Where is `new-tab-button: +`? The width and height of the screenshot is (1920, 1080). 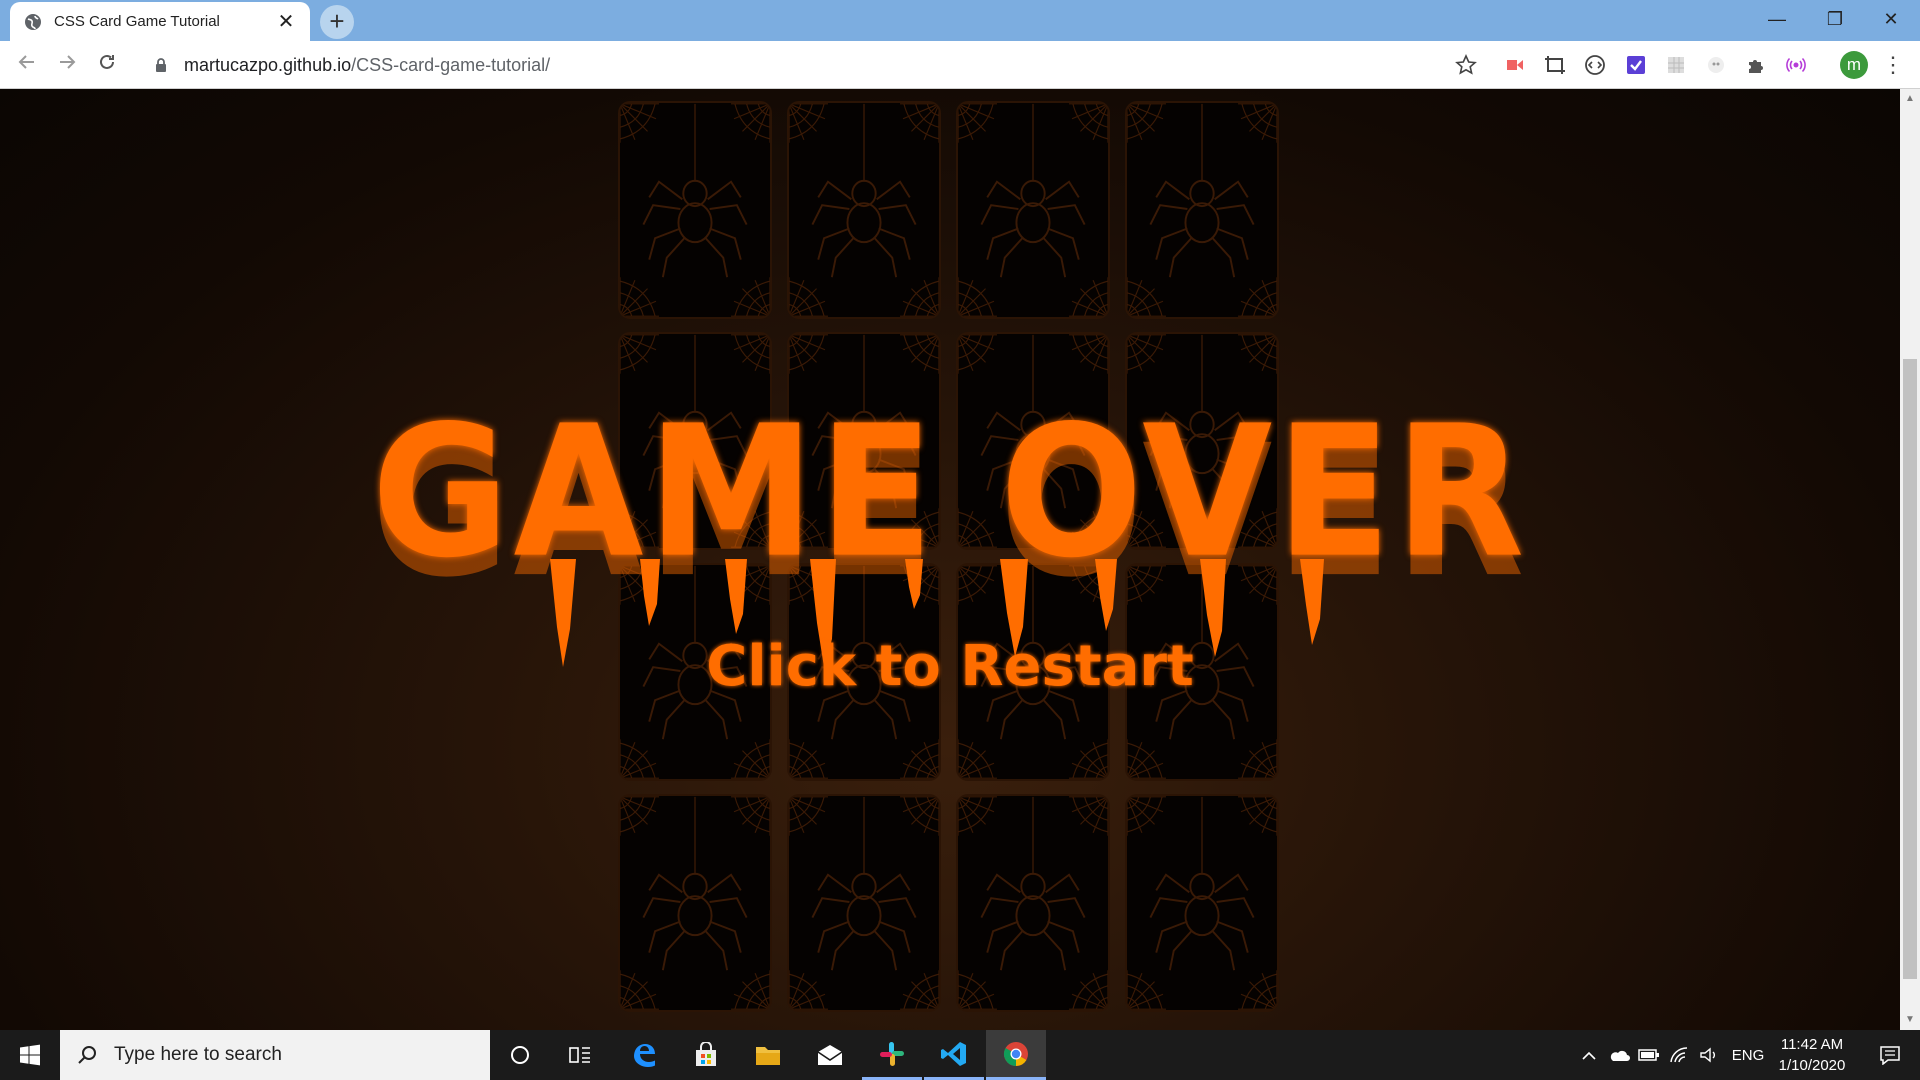 new-tab-button: + is located at coordinates (337, 22).